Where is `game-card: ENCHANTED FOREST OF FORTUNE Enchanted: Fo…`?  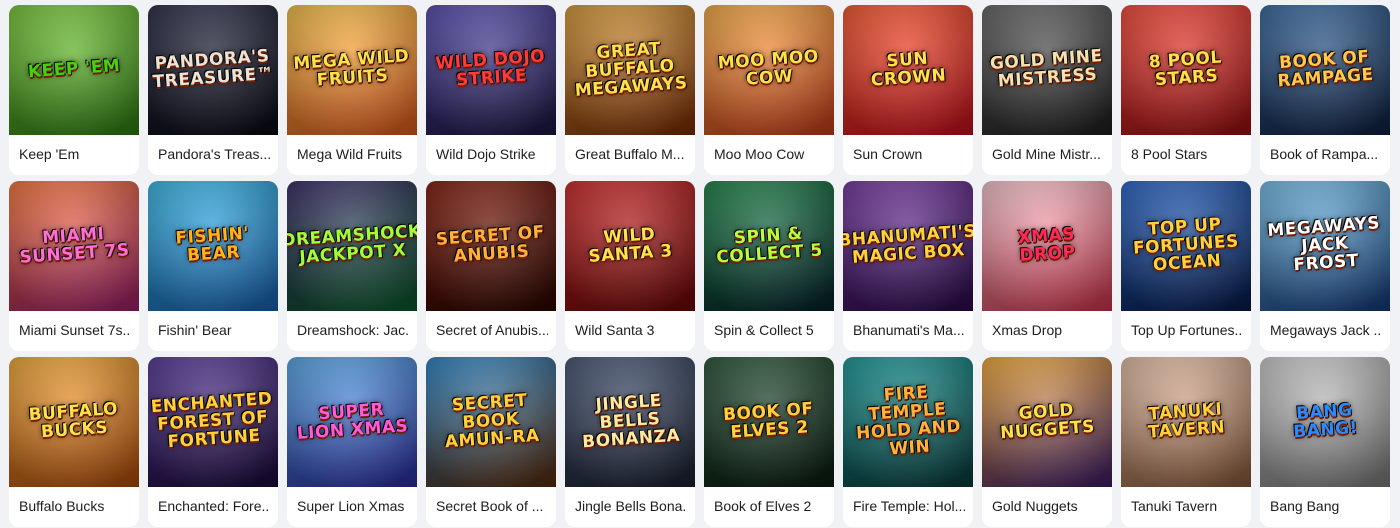 game-card: ENCHANTED FOREST OF FORTUNE Enchanted: Fo… is located at coordinates (213, 442).